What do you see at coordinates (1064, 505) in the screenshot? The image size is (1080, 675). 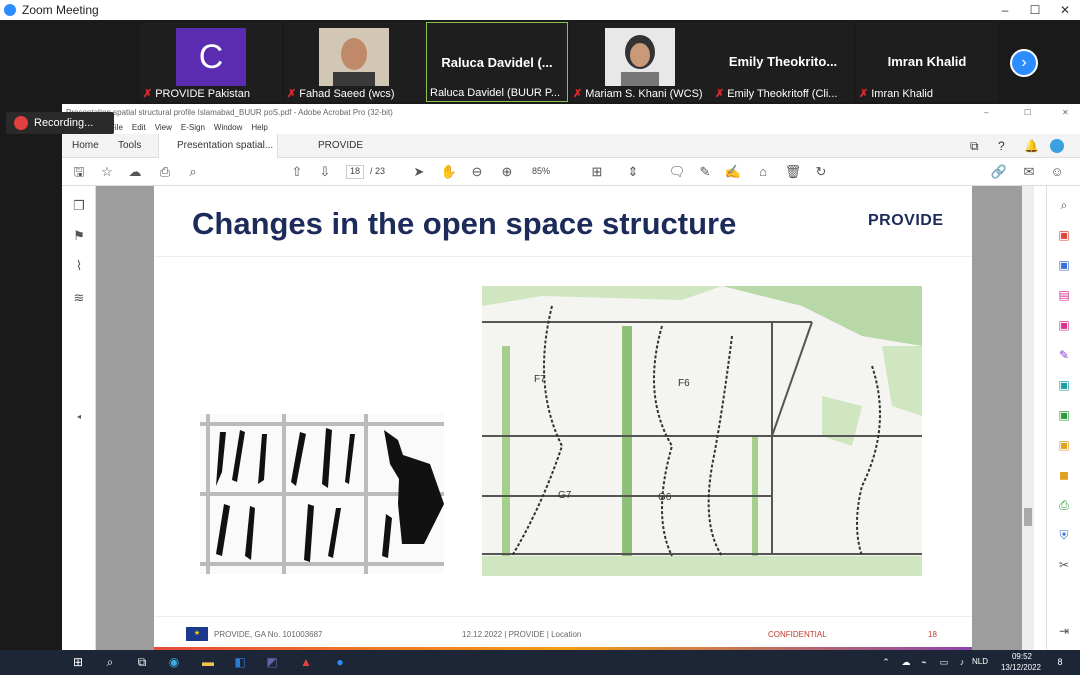 I see `print-production-icon: ⎙` at bounding box center [1064, 505].